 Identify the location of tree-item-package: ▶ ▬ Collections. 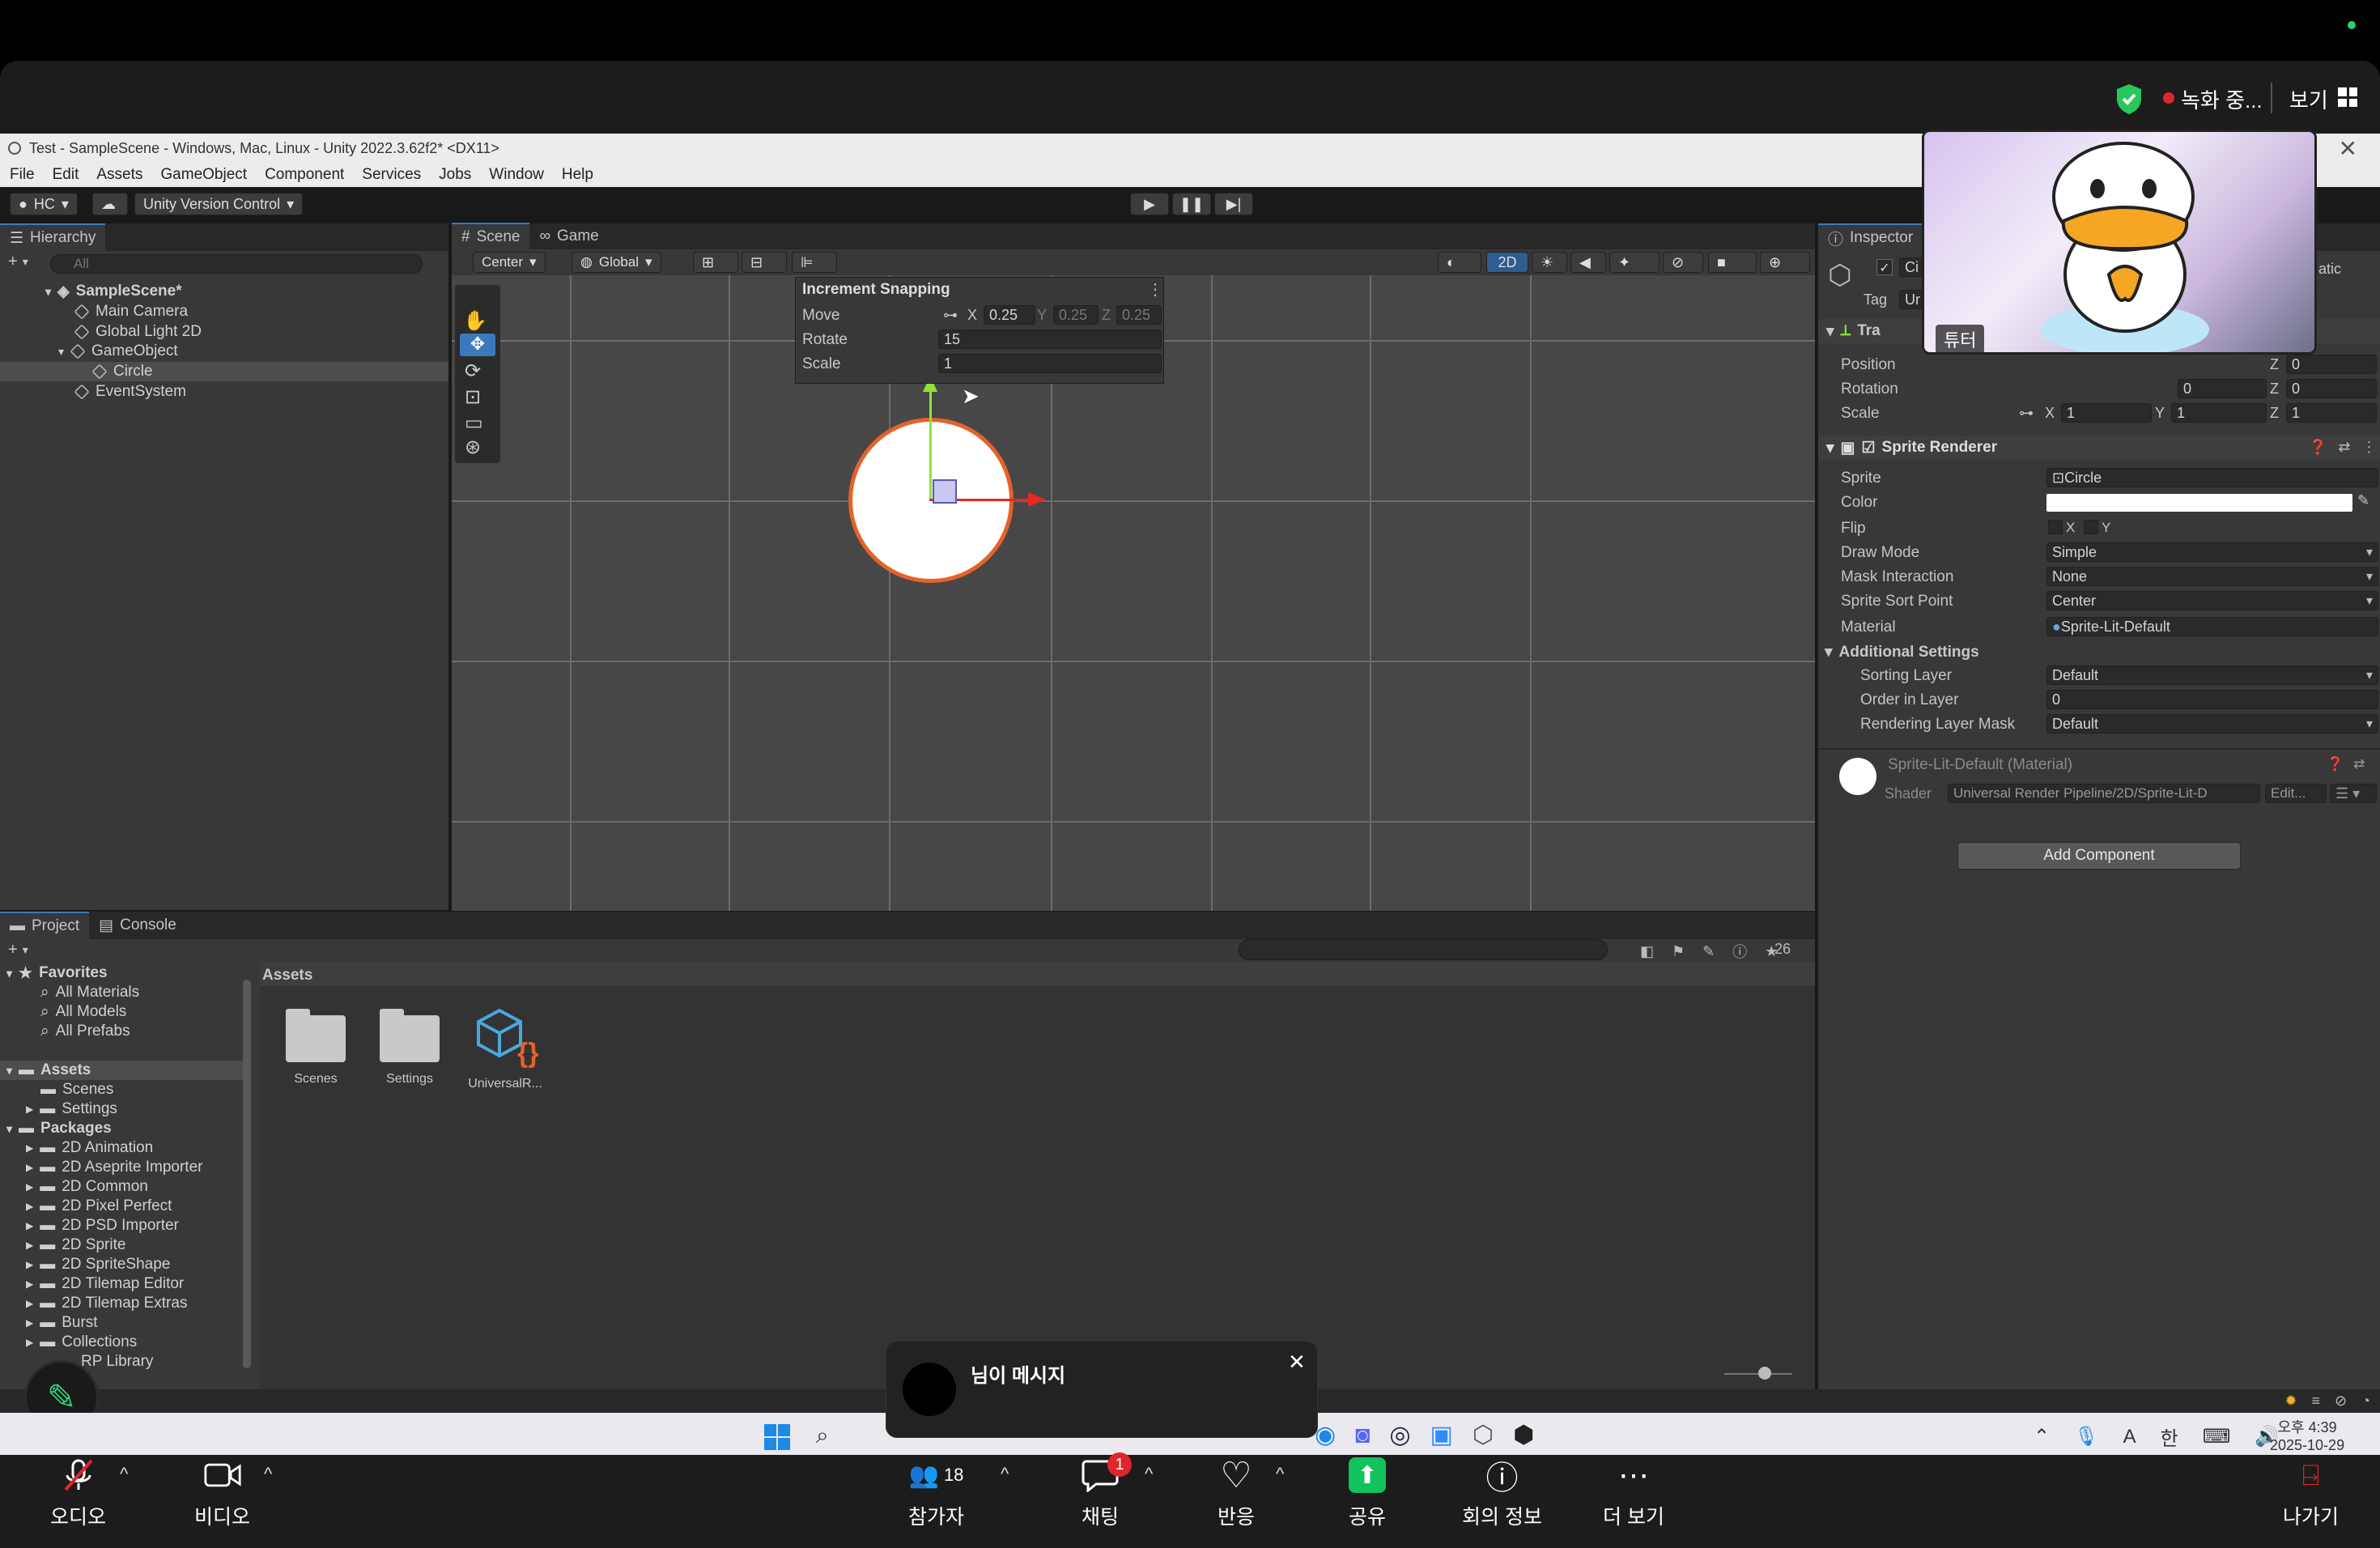
(82, 1342).